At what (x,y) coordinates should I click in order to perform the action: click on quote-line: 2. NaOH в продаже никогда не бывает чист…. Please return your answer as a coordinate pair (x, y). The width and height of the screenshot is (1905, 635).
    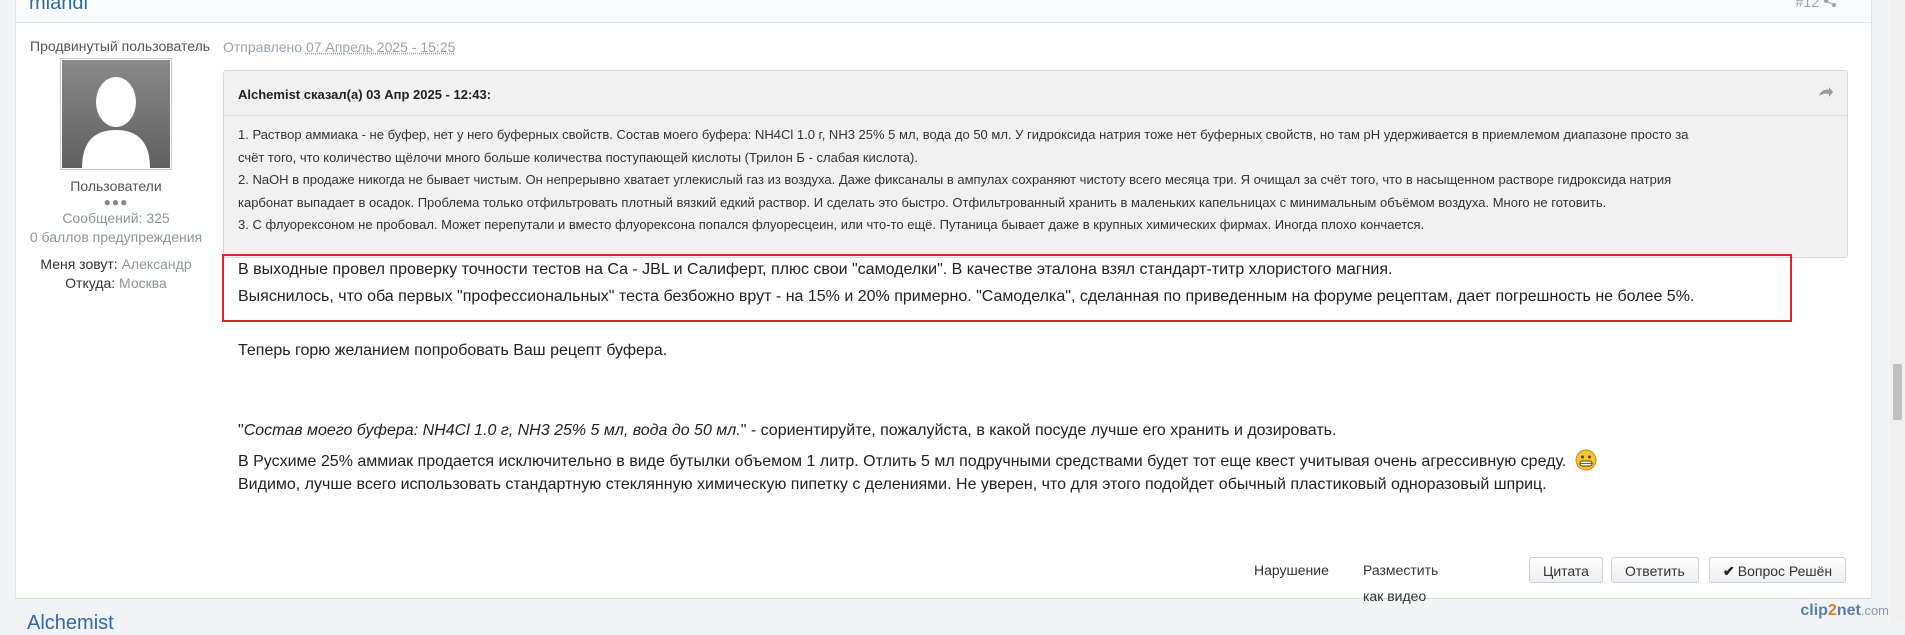
    Looking at the image, I should click on (1035, 180).